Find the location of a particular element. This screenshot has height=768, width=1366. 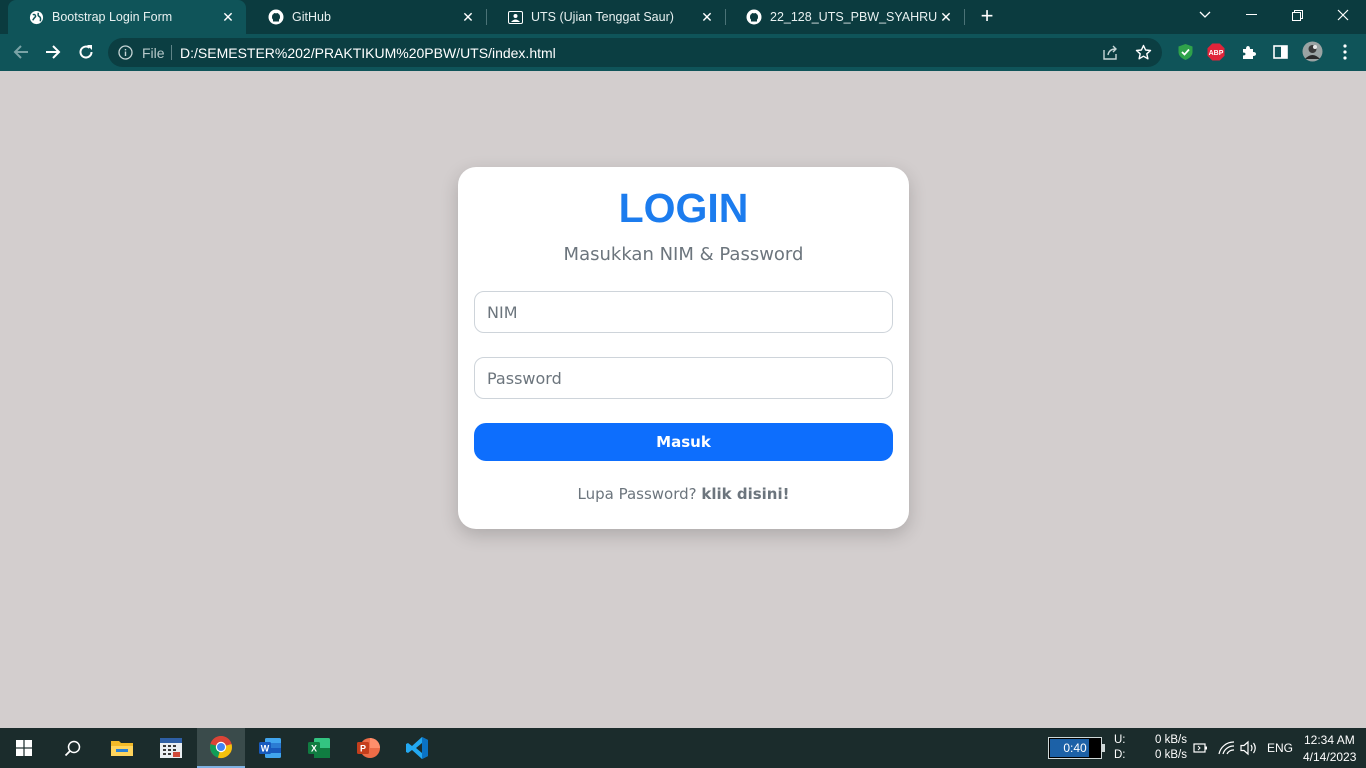

tab-title: Bootstrap Login Form is located at coordinates (112, 17).